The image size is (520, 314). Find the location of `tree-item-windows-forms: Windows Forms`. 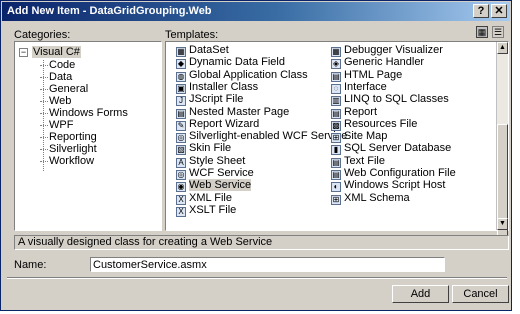

tree-item-windows-forms: Windows Forms is located at coordinates (84, 113).